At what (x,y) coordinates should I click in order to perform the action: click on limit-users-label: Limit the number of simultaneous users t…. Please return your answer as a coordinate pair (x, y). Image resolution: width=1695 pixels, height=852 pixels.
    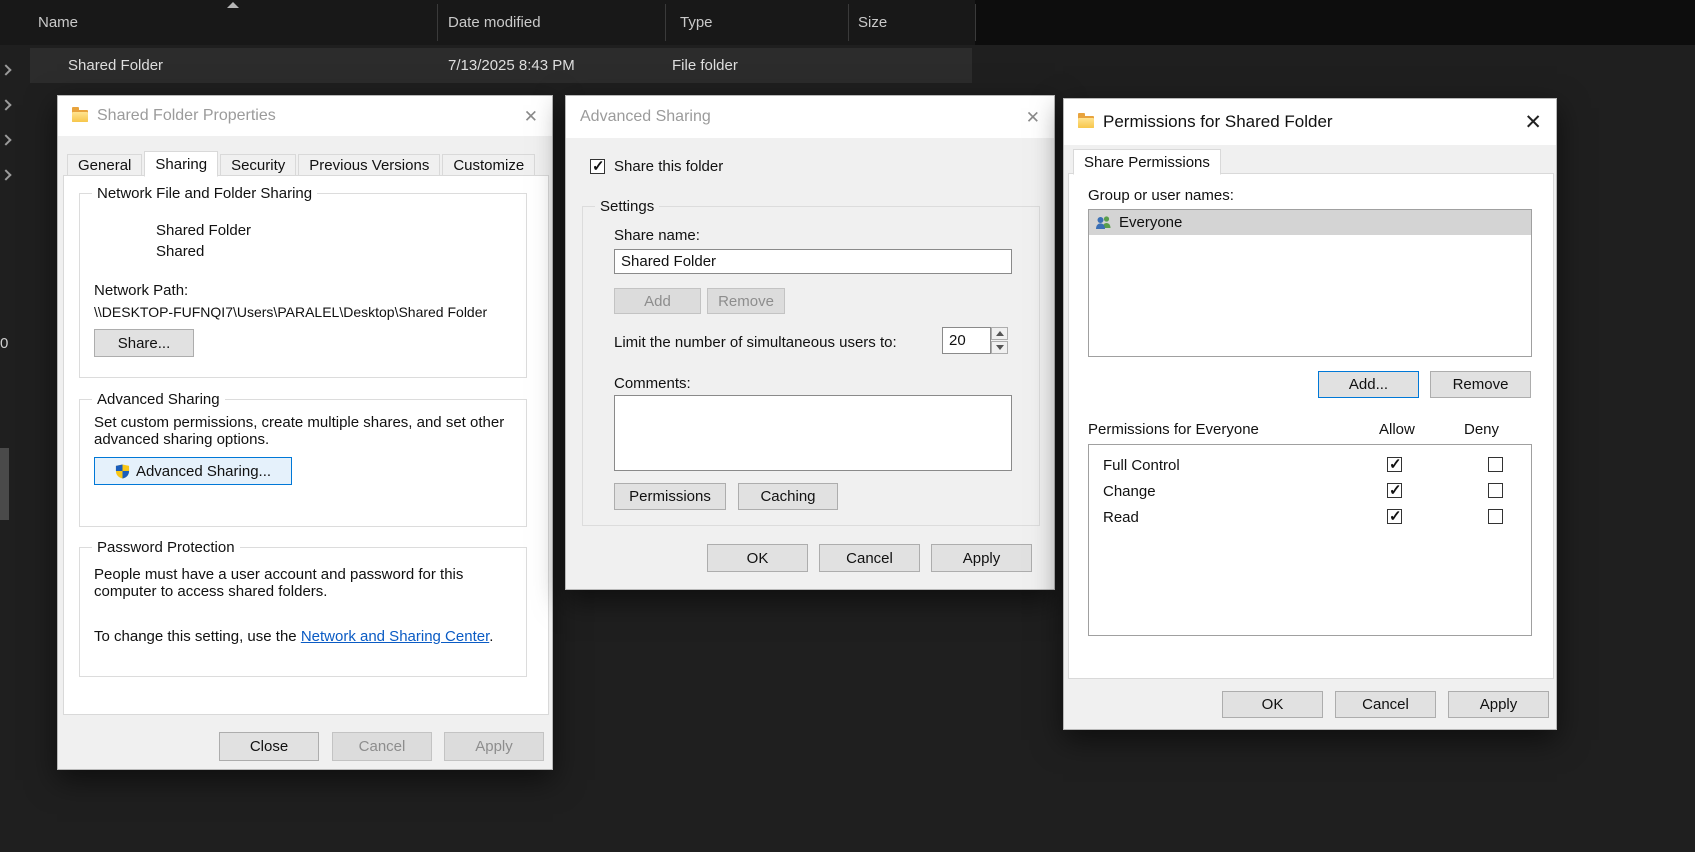
    Looking at the image, I should click on (755, 342).